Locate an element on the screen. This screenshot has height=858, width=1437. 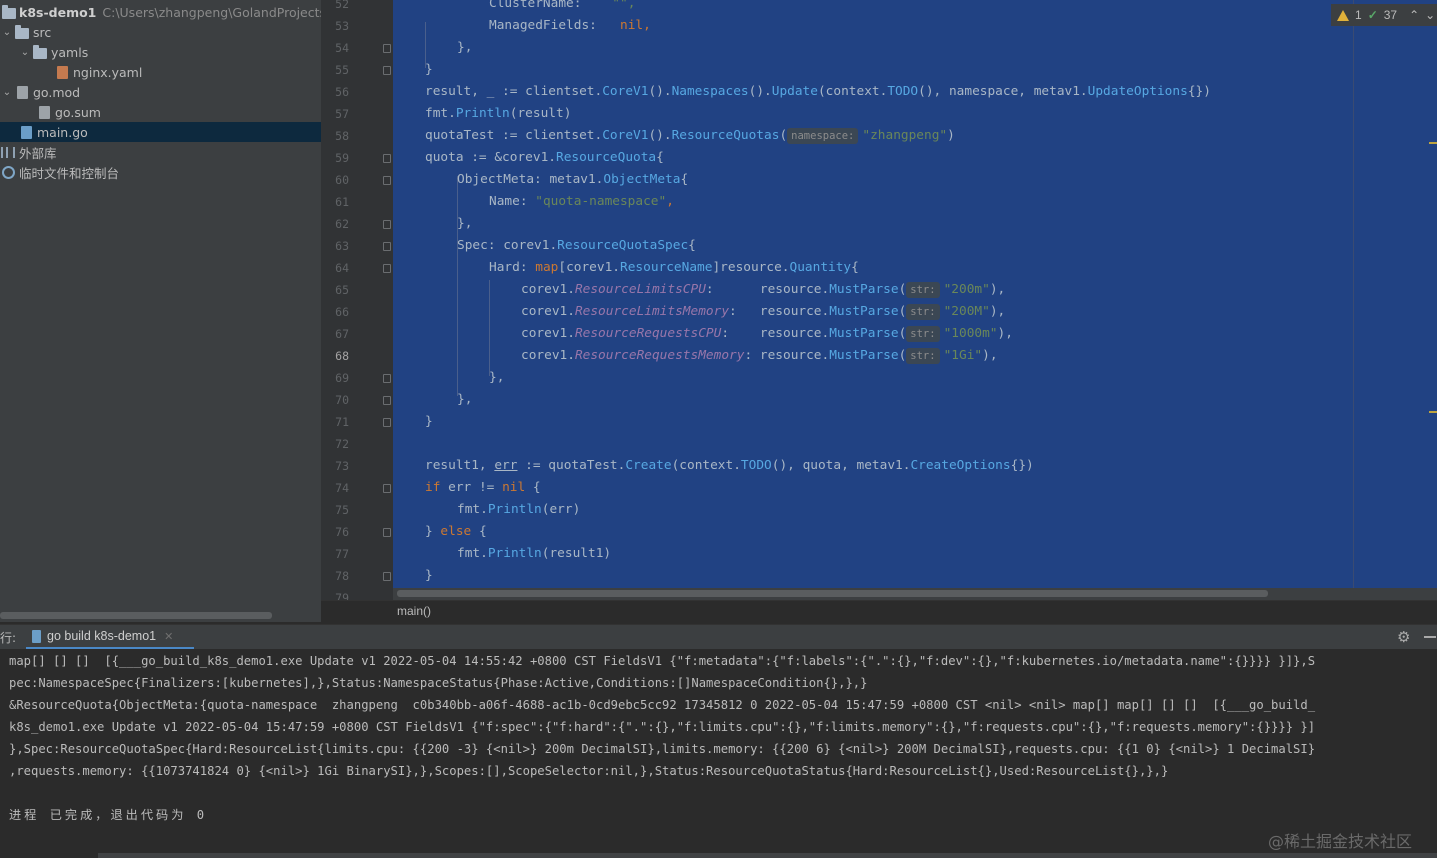
code-line-75: fmt.Println(err) is located at coordinates (519, 509).